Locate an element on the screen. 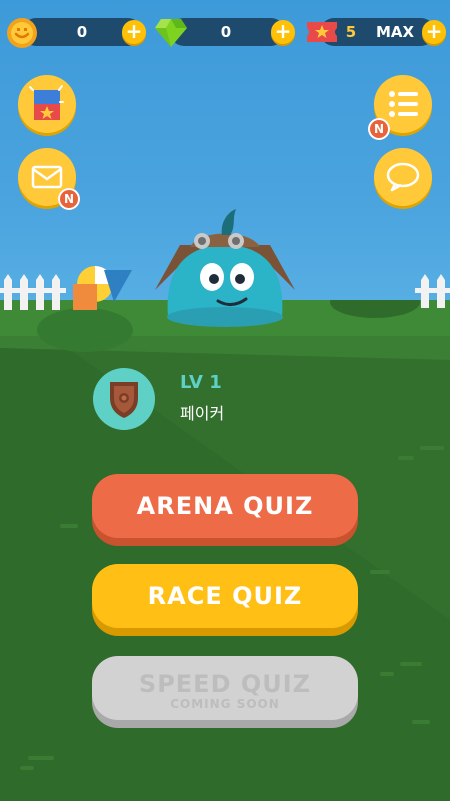 The width and height of the screenshot is (450, 801). envelope-icon is located at coordinates (47, 177).